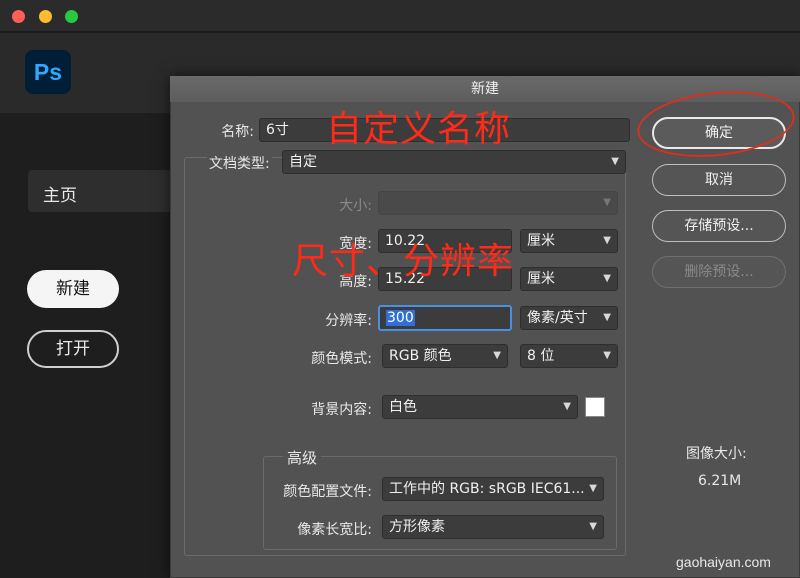  Describe the element at coordinates (400, 16) in the screenshot. I see `window-titlebar` at that location.